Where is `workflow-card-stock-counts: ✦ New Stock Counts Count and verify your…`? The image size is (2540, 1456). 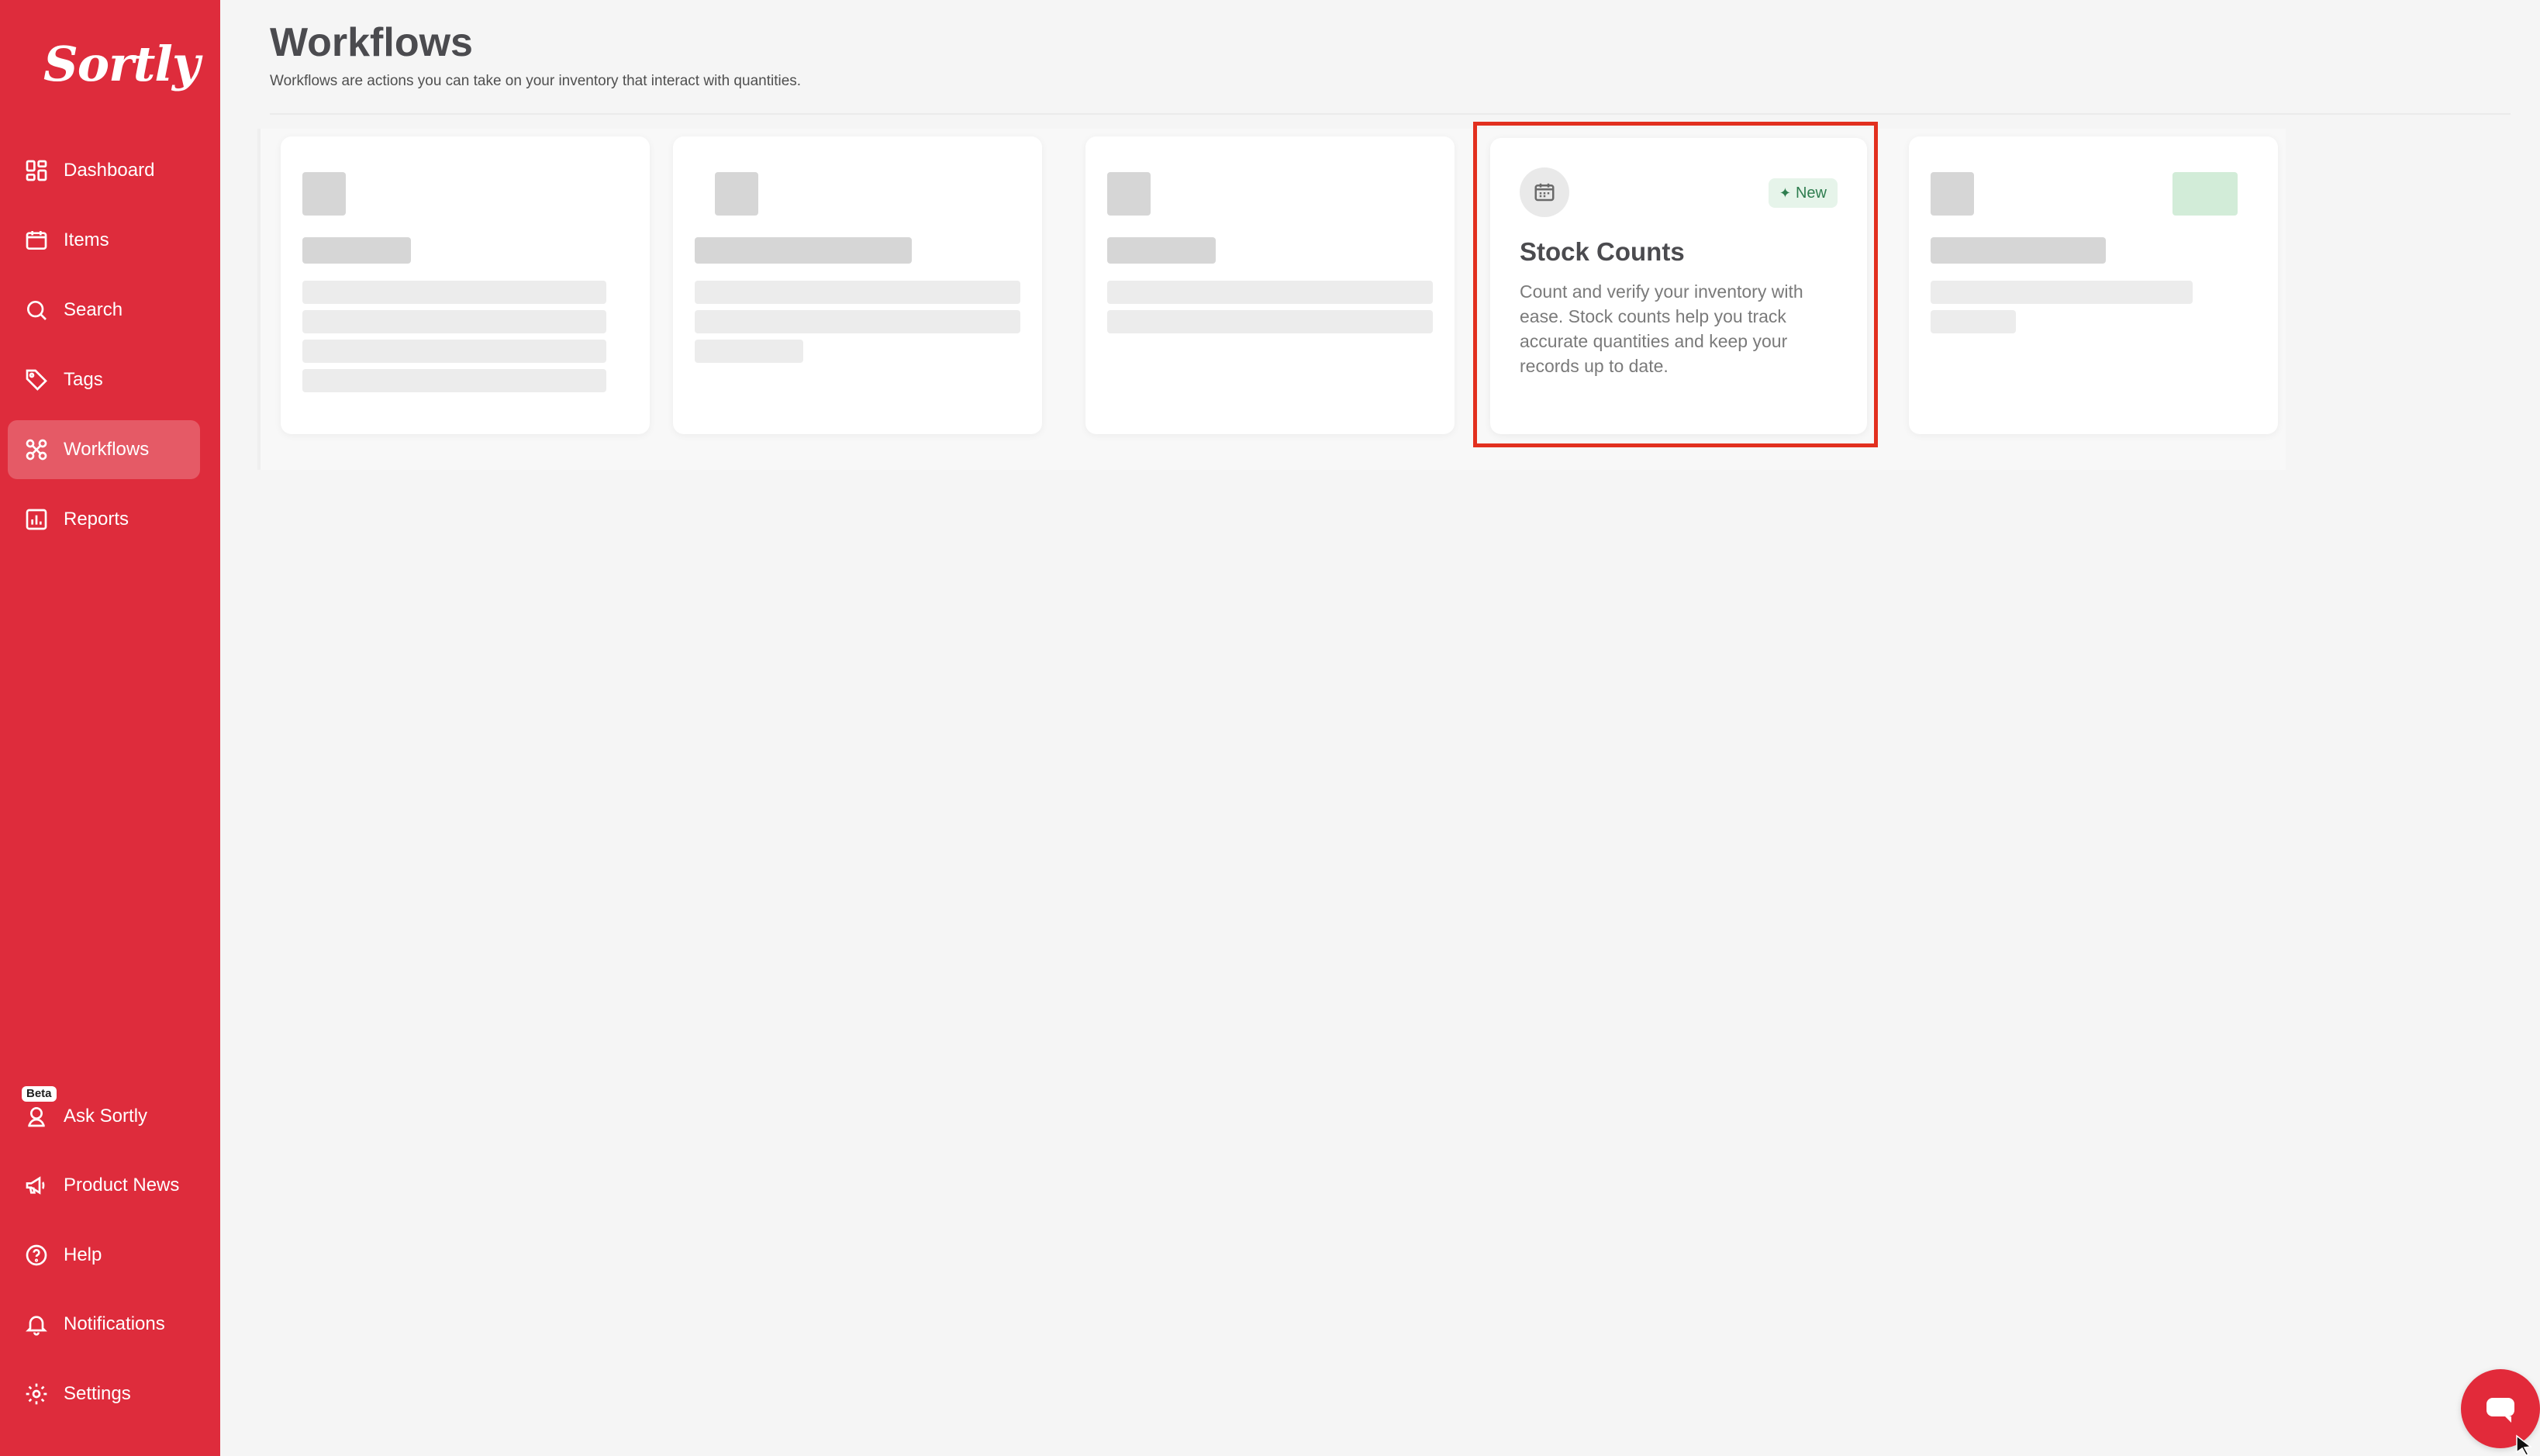 workflow-card-stock-counts: ✦ New Stock Counts Count and verify your… is located at coordinates (1679, 286).